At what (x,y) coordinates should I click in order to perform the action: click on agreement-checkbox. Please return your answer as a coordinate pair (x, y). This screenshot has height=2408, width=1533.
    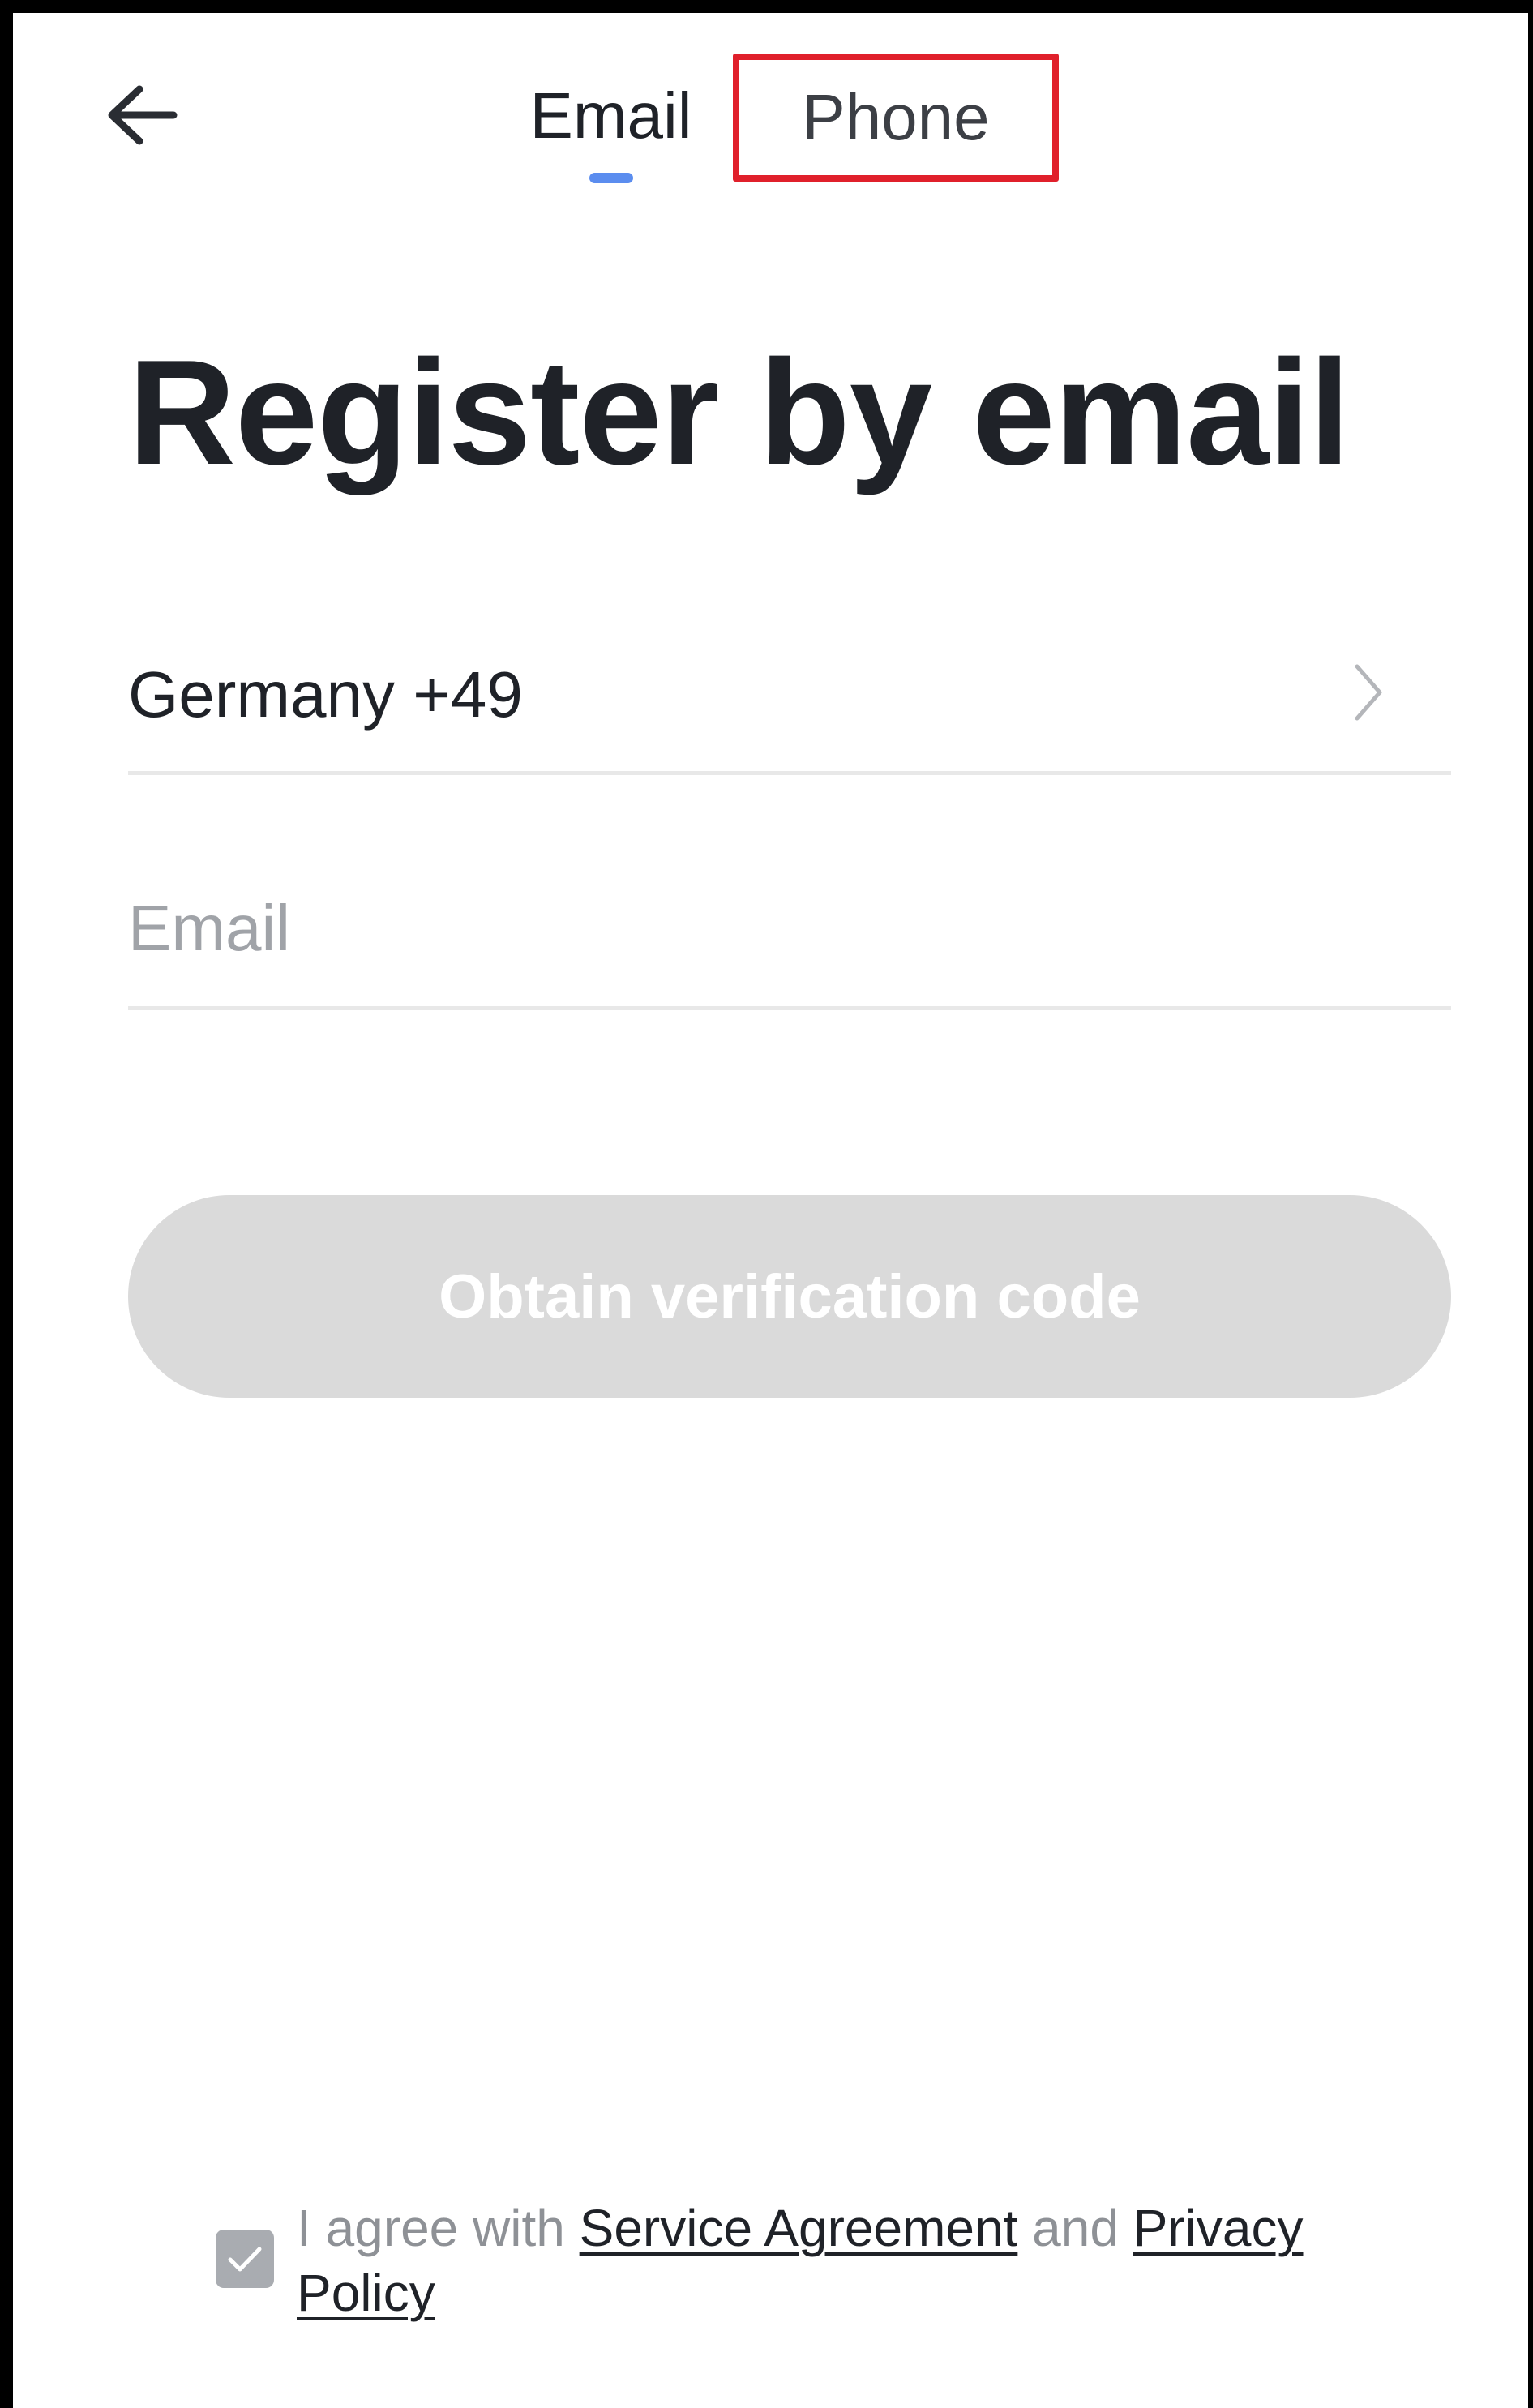
    Looking at the image, I should click on (245, 2259).